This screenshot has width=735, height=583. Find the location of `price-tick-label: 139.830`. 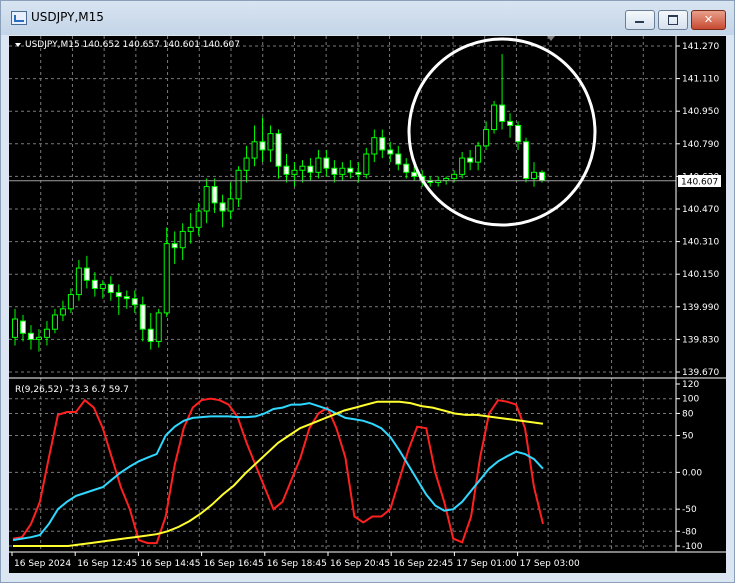

price-tick-label: 139.830 is located at coordinates (700, 340).